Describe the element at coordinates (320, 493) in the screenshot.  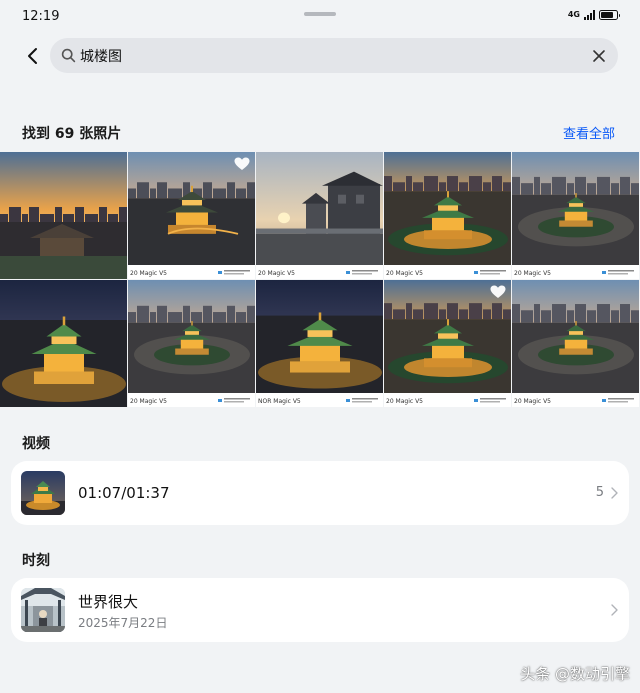
I see `video-album-card: 01:07/01:37 5` at that location.